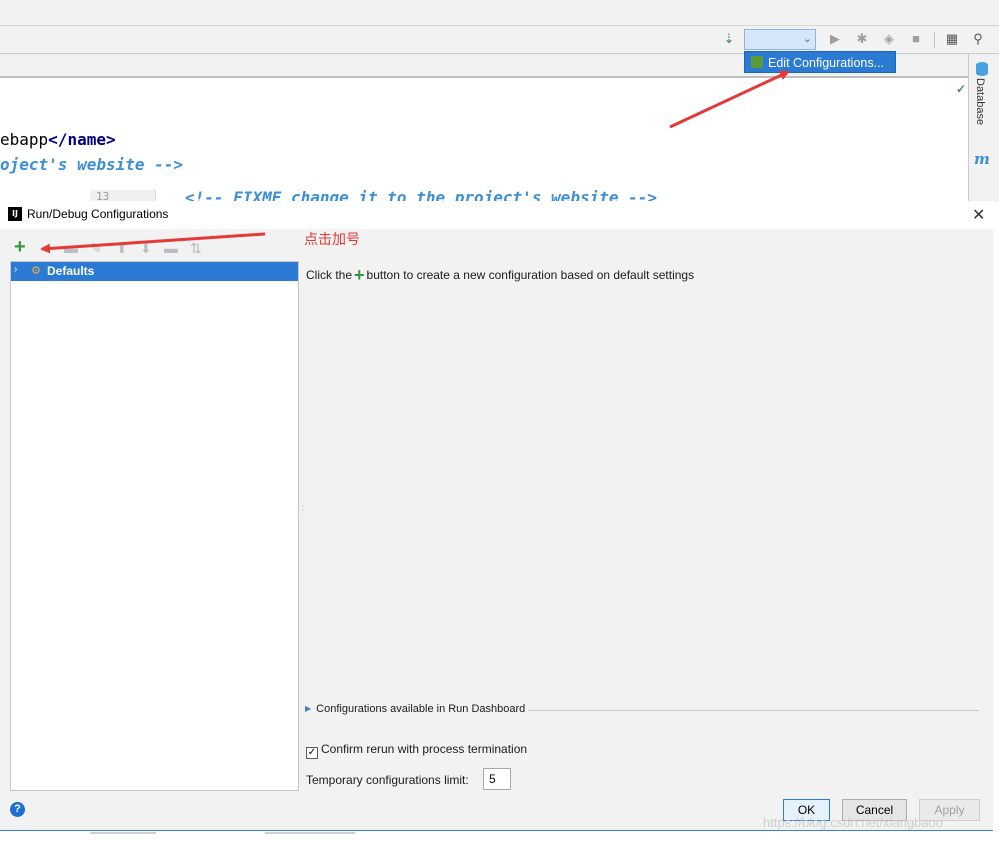 The height and width of the screenshot is (845, 999). Describe the element at coordinates (387, 780) in the screenshot. I see `temp-limit-label: Temporary configurations limit:` at that location.